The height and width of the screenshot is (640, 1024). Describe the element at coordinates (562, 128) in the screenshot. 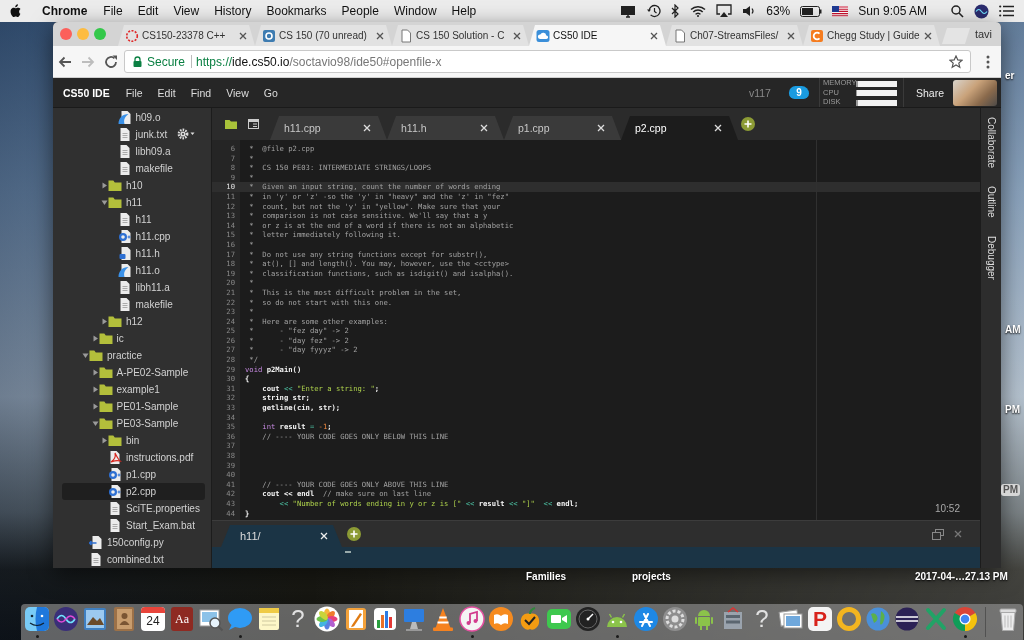

I see `editor-tab: p1.cpp` at that location.